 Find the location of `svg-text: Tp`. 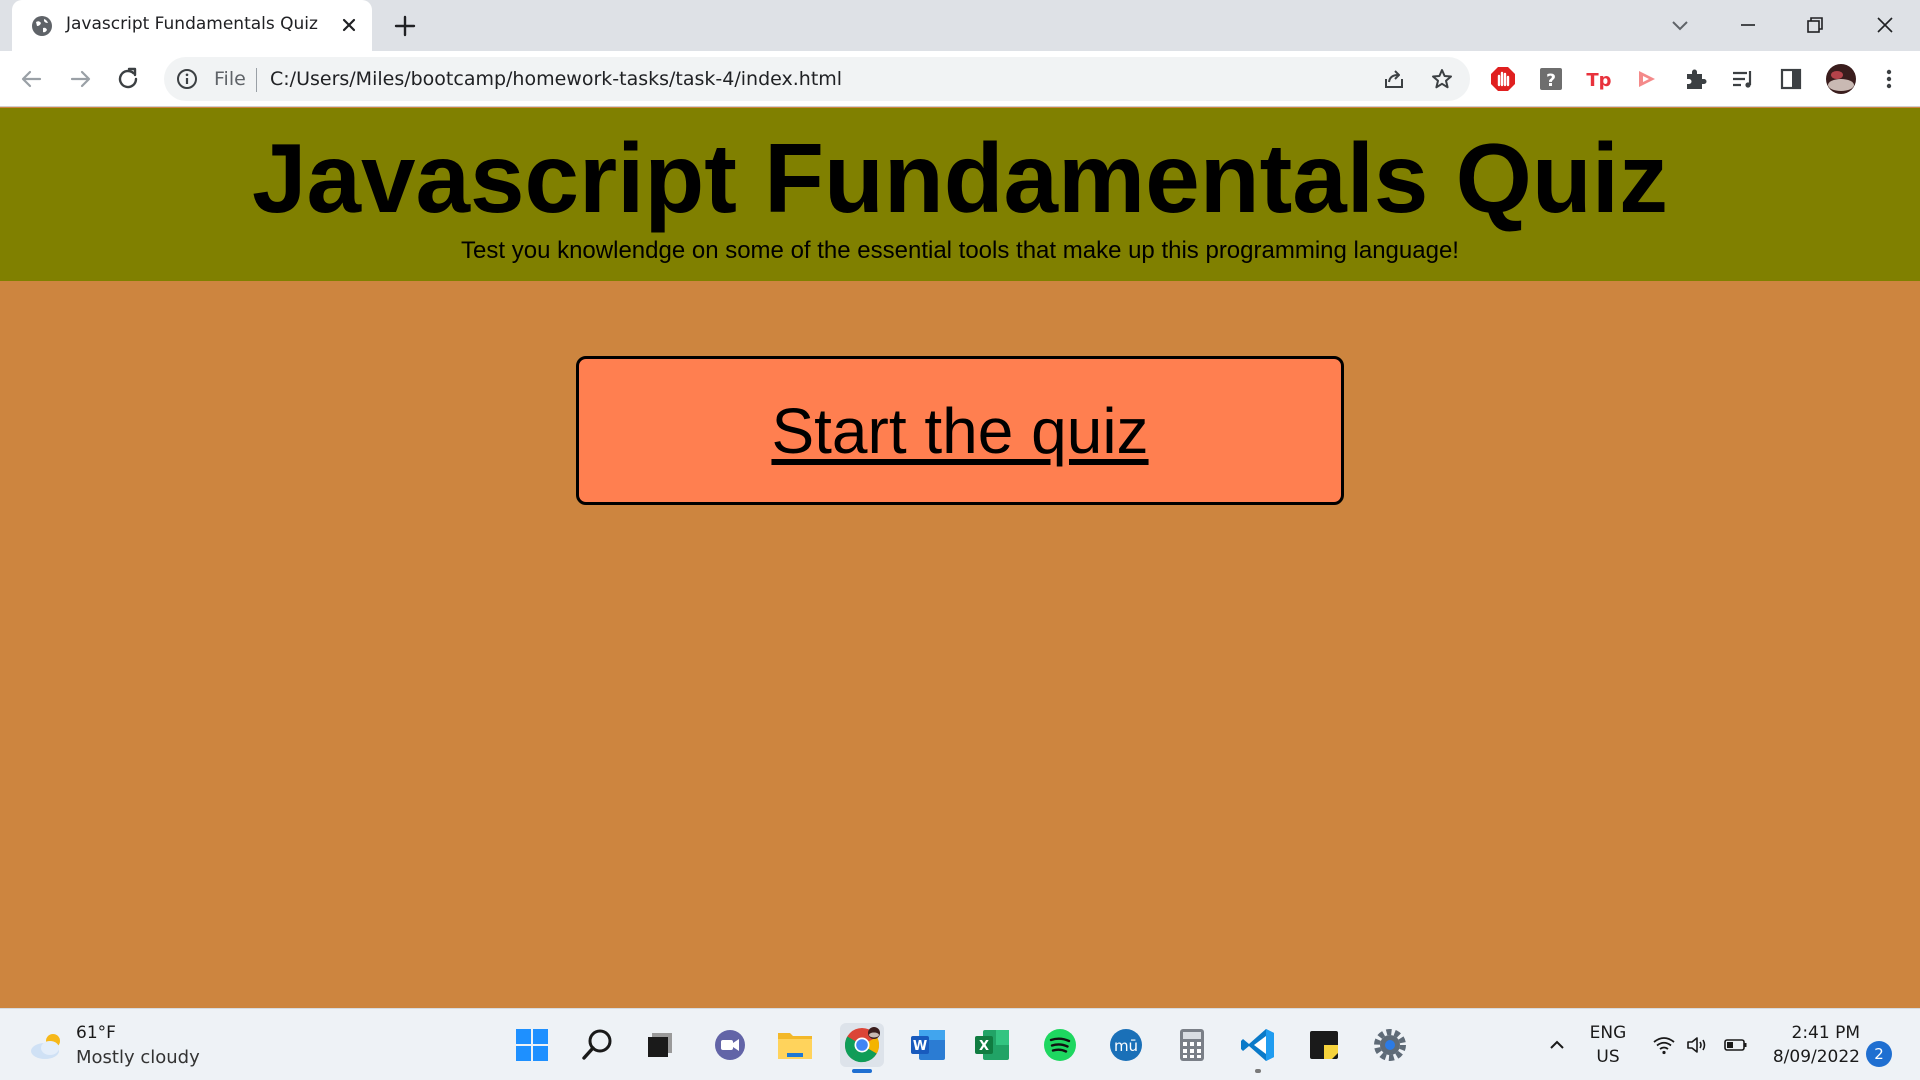

svg-text: Tp is located at coordinates (1598, 80).